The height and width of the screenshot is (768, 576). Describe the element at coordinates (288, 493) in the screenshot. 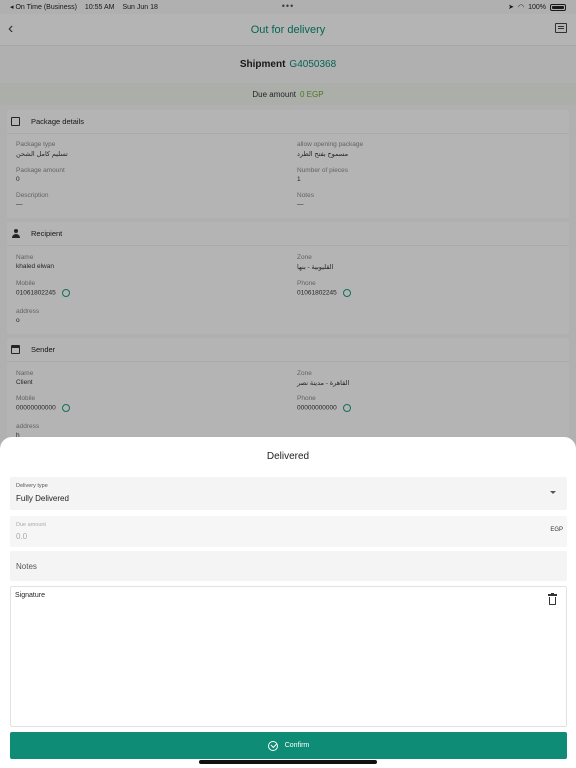

I see `delivery-type-select: Delivery type Fully Delivered` at that location.